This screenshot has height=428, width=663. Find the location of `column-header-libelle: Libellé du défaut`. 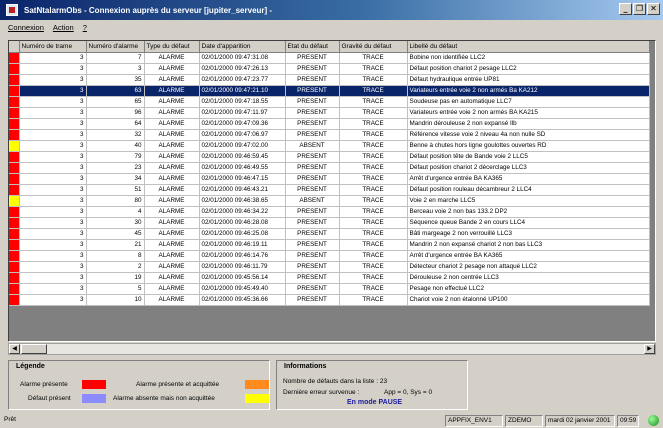

column-header-libelle: Libellé du défaut is located at coordinates (528, 47).